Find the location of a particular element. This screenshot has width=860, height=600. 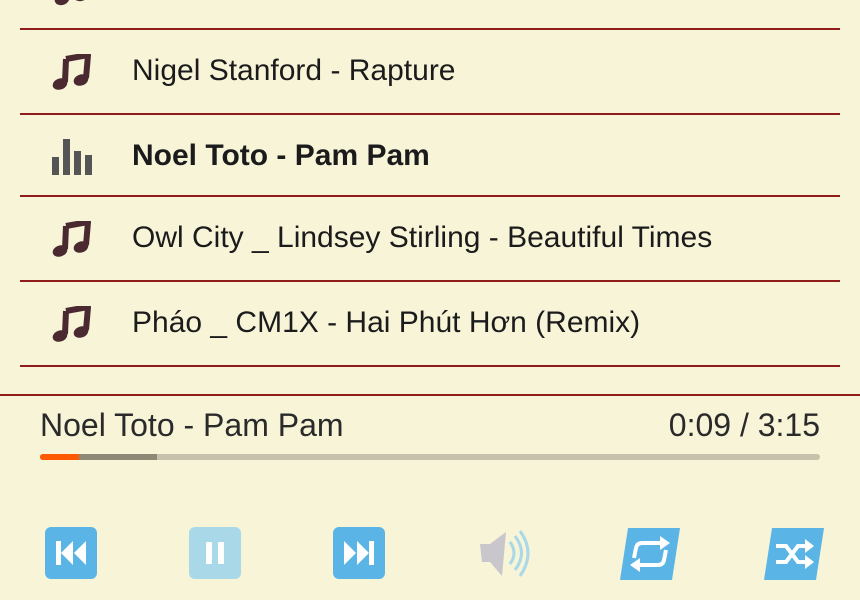

track-title: Noel Toto - Pam Pam is located at coordinates (281, 155).